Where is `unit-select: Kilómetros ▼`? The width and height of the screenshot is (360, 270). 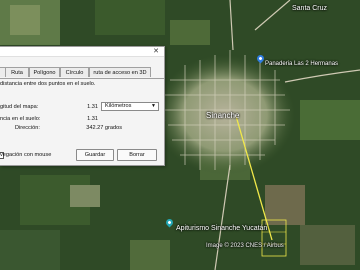 unit-select: Kilómetros ▼ is located at coordinates (130, 106).